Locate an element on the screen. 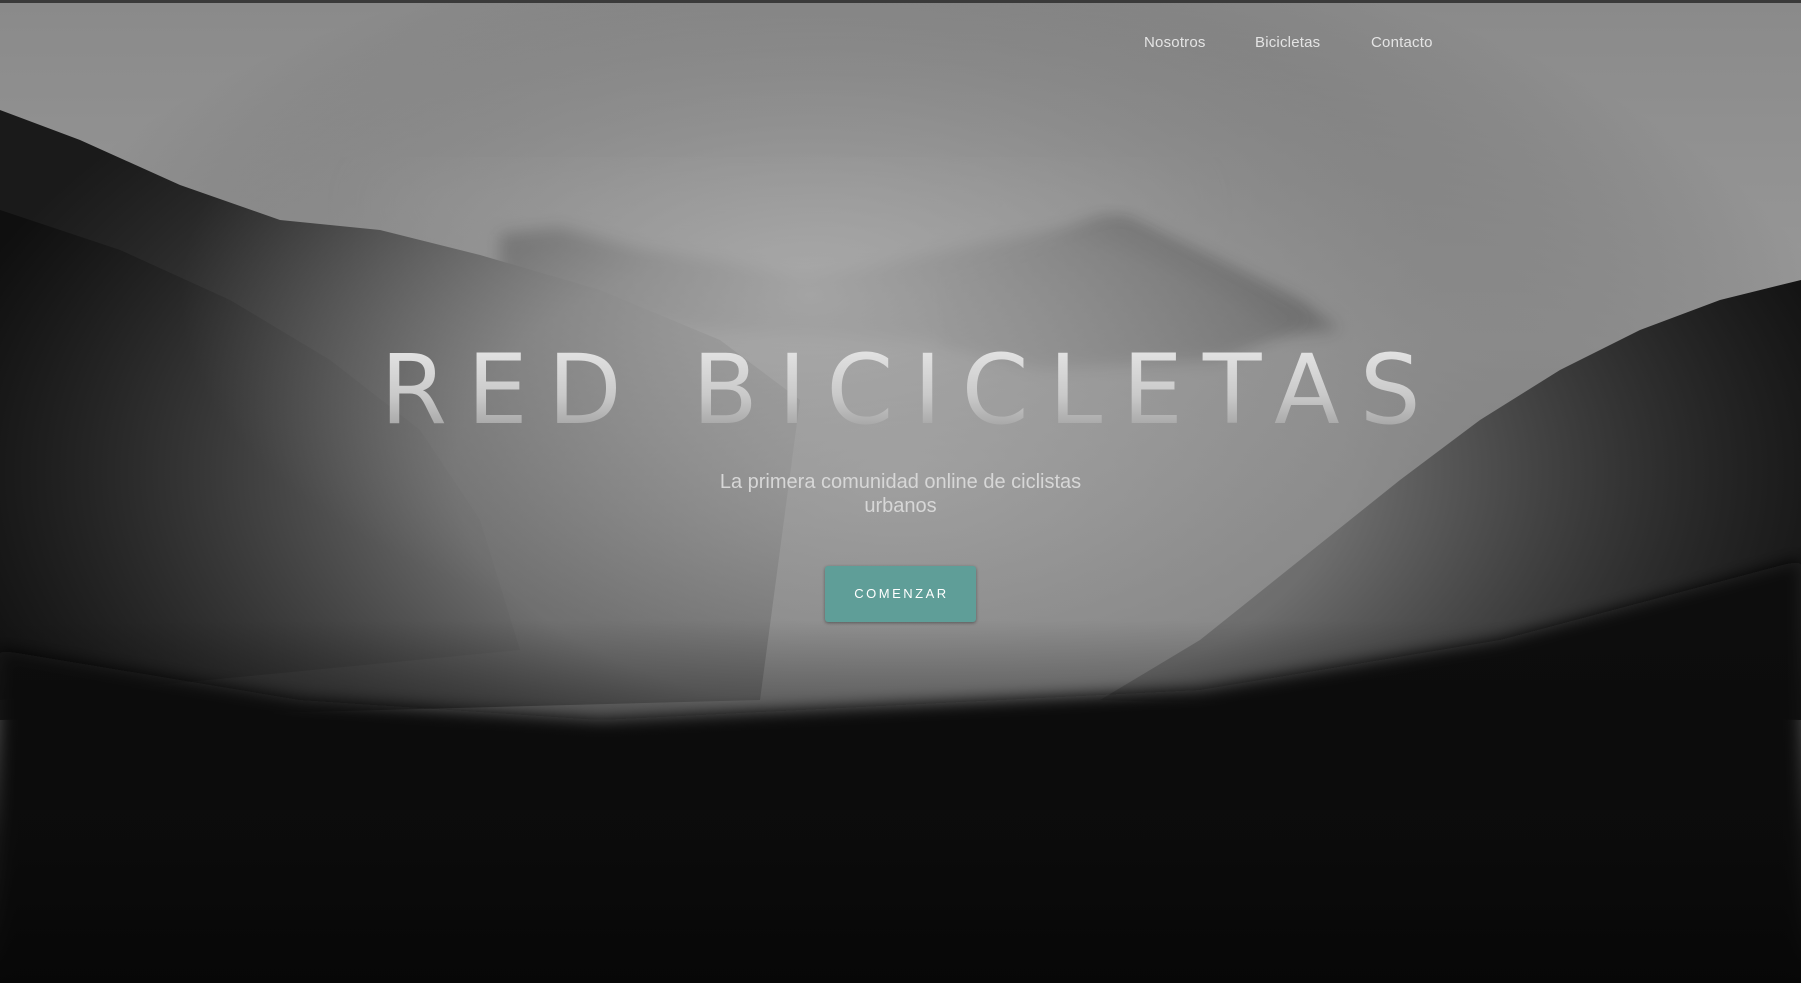  nav-link-nosotros: Nosotros is located at coordinates (1175, 42).